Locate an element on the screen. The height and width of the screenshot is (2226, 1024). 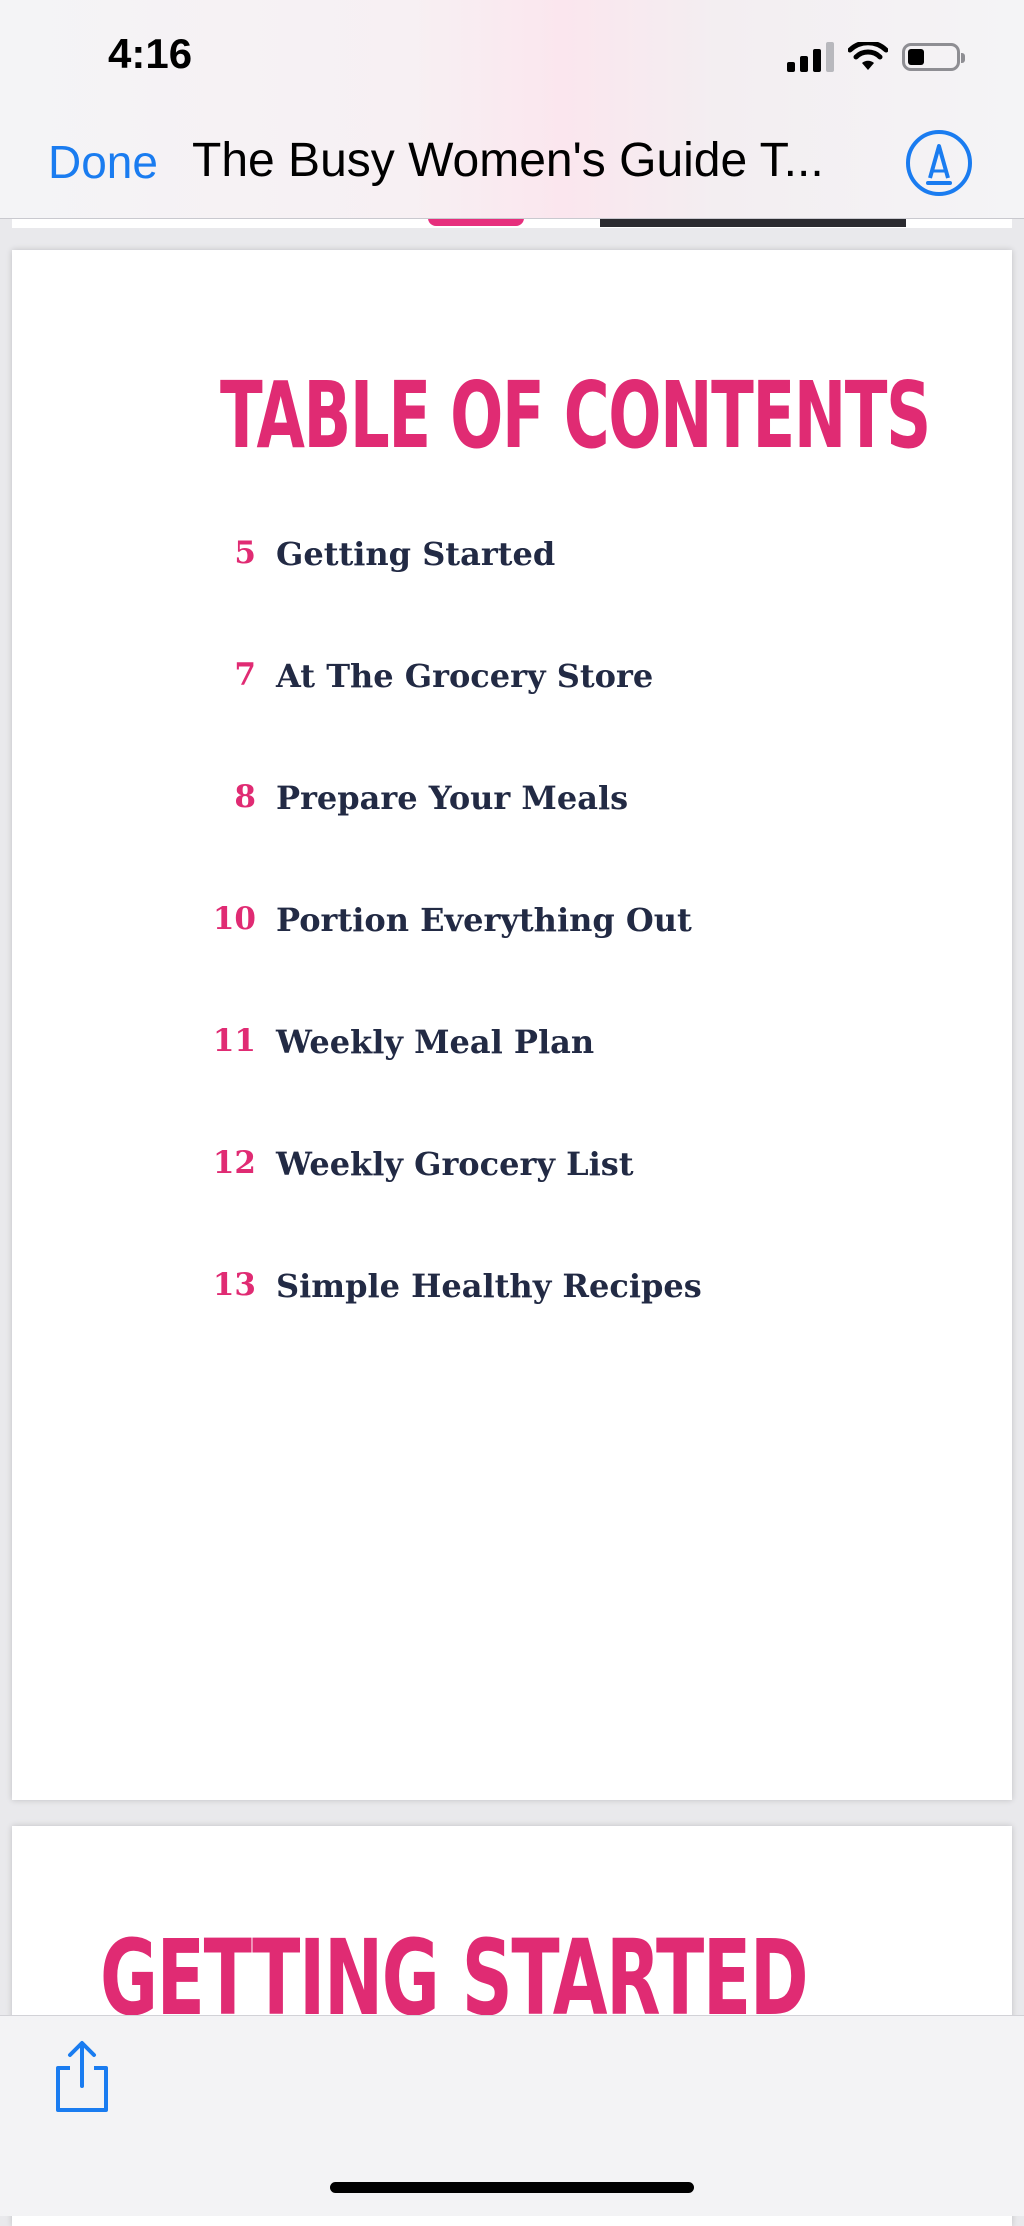
toc-item-label: Simple Healthy Recipes is located at coordinates (489, 1286).